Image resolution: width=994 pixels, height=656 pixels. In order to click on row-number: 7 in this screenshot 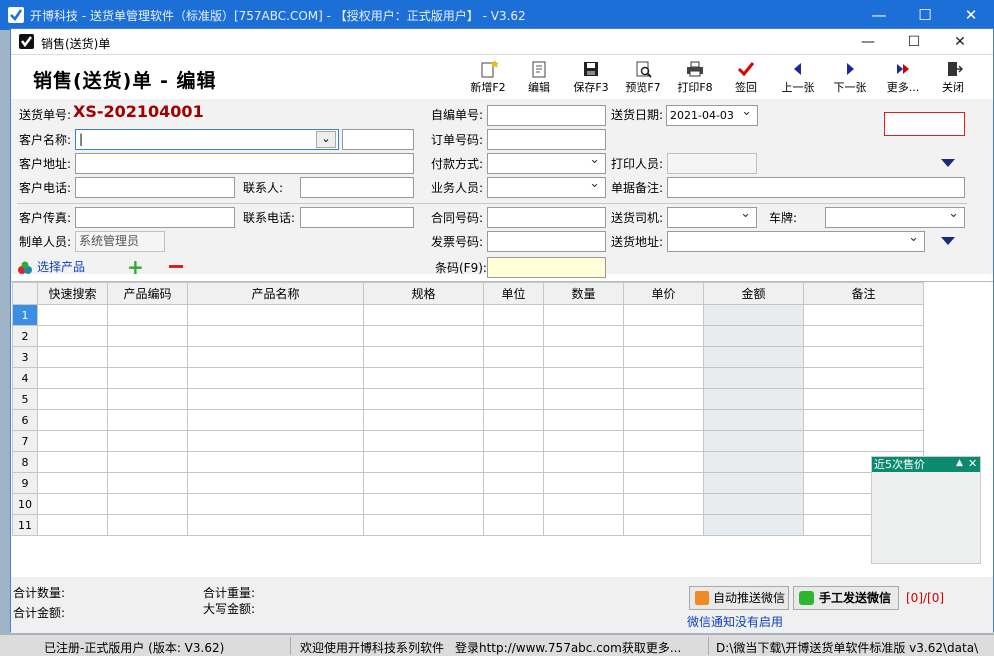, I will do `click(25, 441)`.